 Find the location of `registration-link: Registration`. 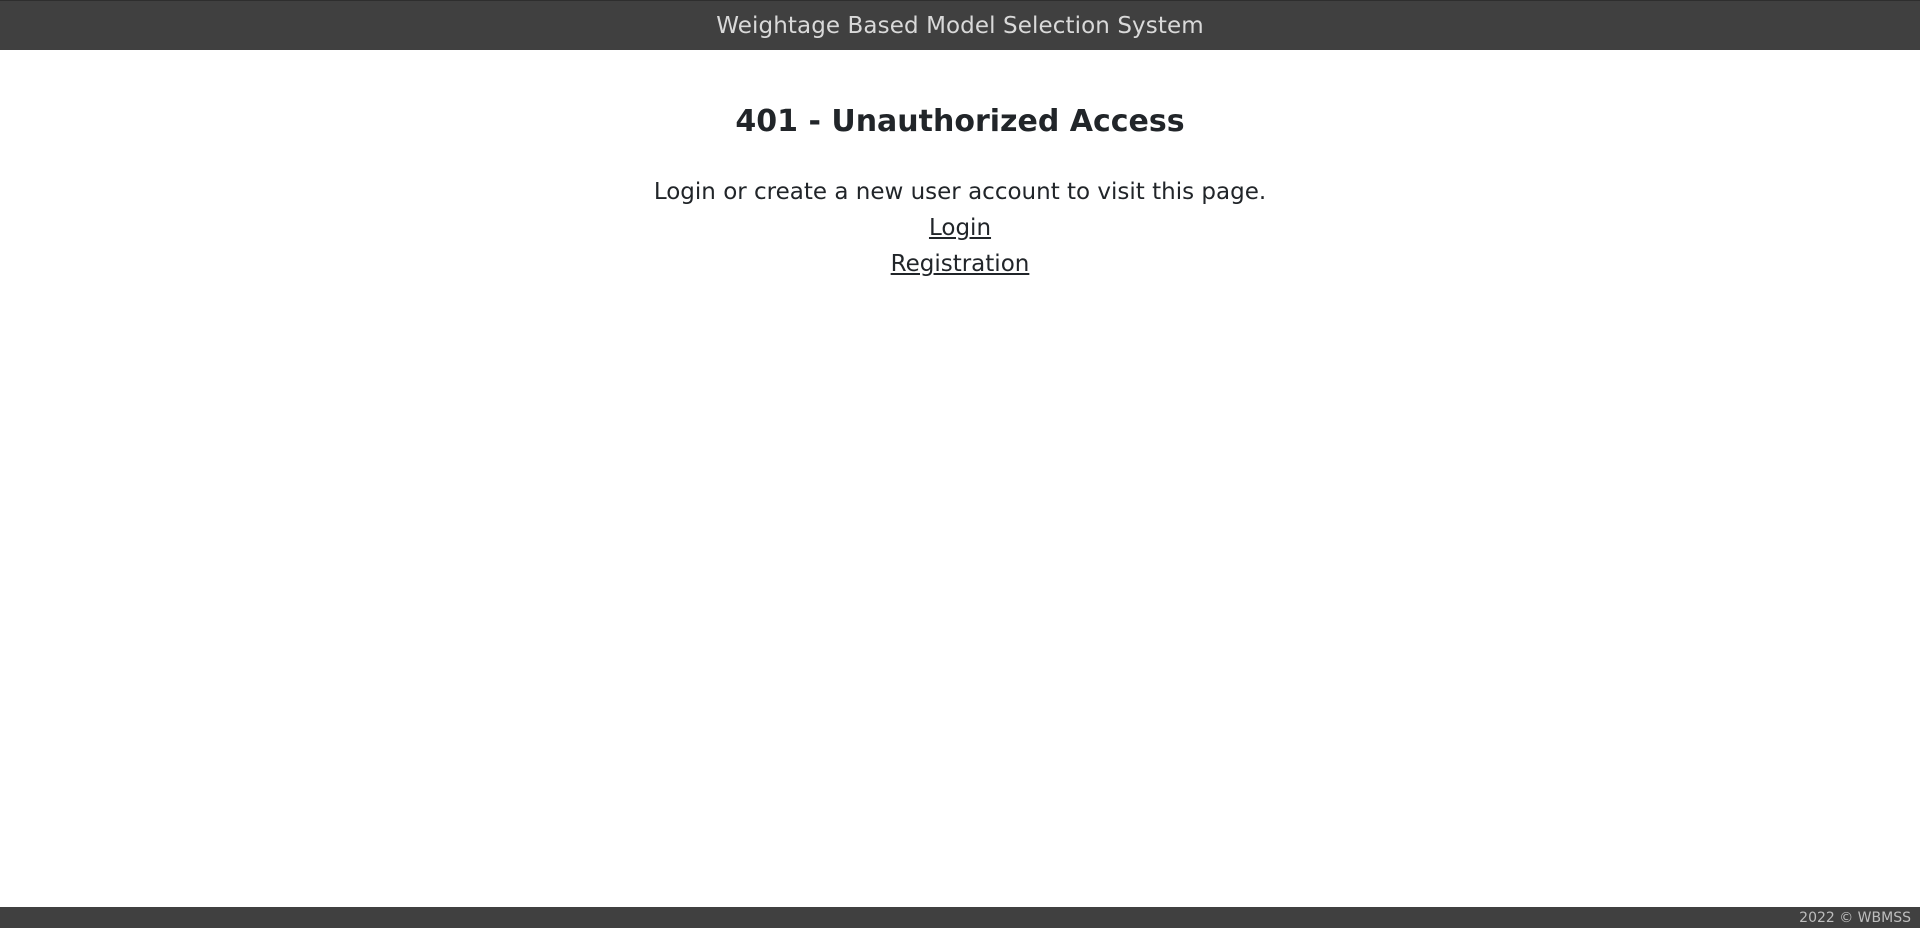

registration-link: Registration is located at coordinates (960, 264).